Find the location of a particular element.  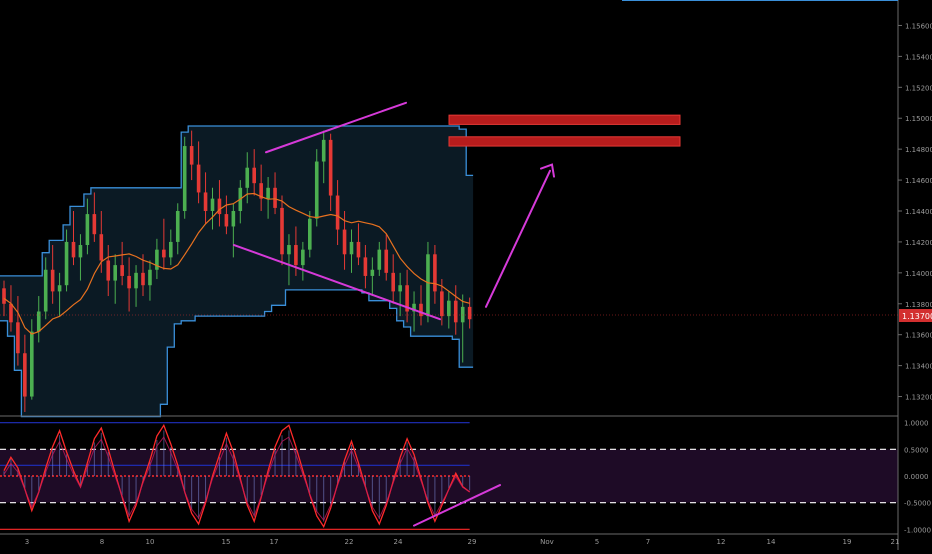

current-price-label: 1.13700 is located at coordinates (917, 316).